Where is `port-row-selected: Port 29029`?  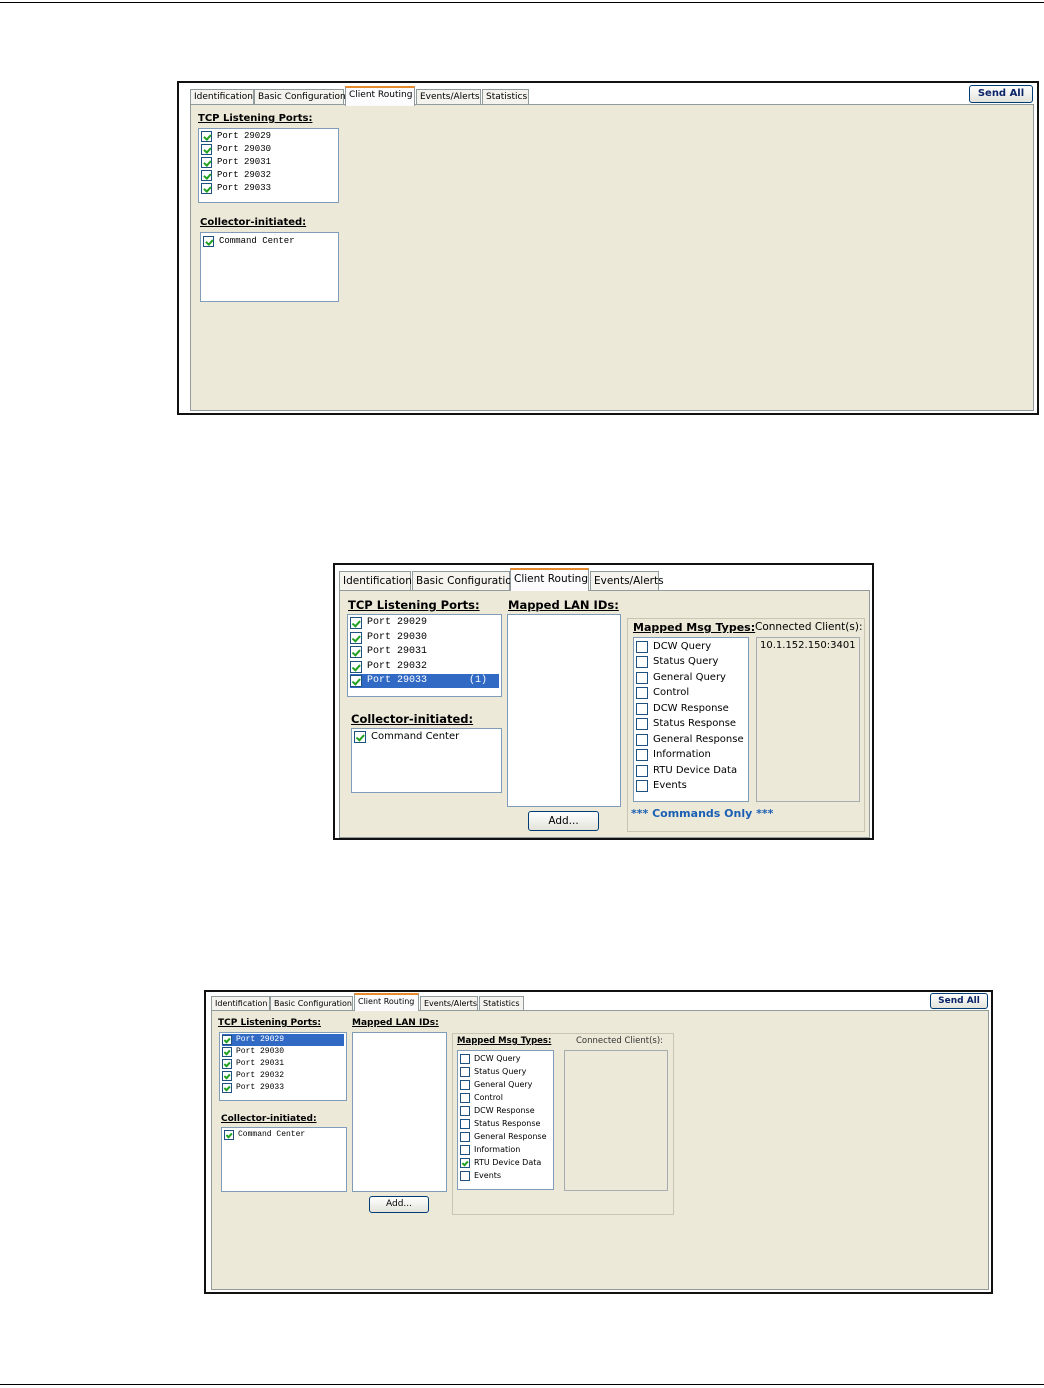
port-row-selected: Port 29029 is located at coordinates (283, 1040).